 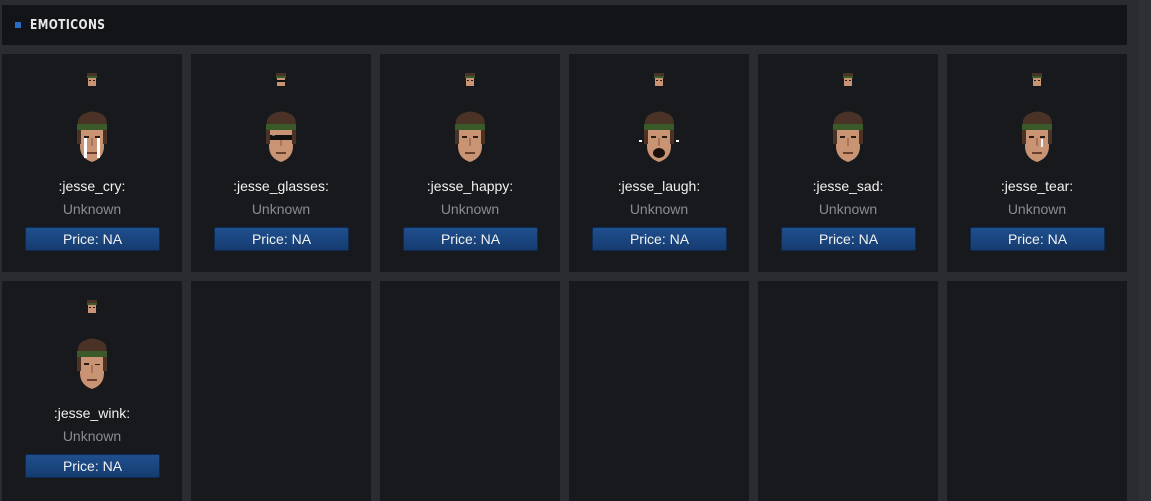 What do you see at coordinates (470, 163) in the screenshot?
I see `emoticon-card: :jesse_happy: Unknown Price: NA` at bounding box center [470, 163].